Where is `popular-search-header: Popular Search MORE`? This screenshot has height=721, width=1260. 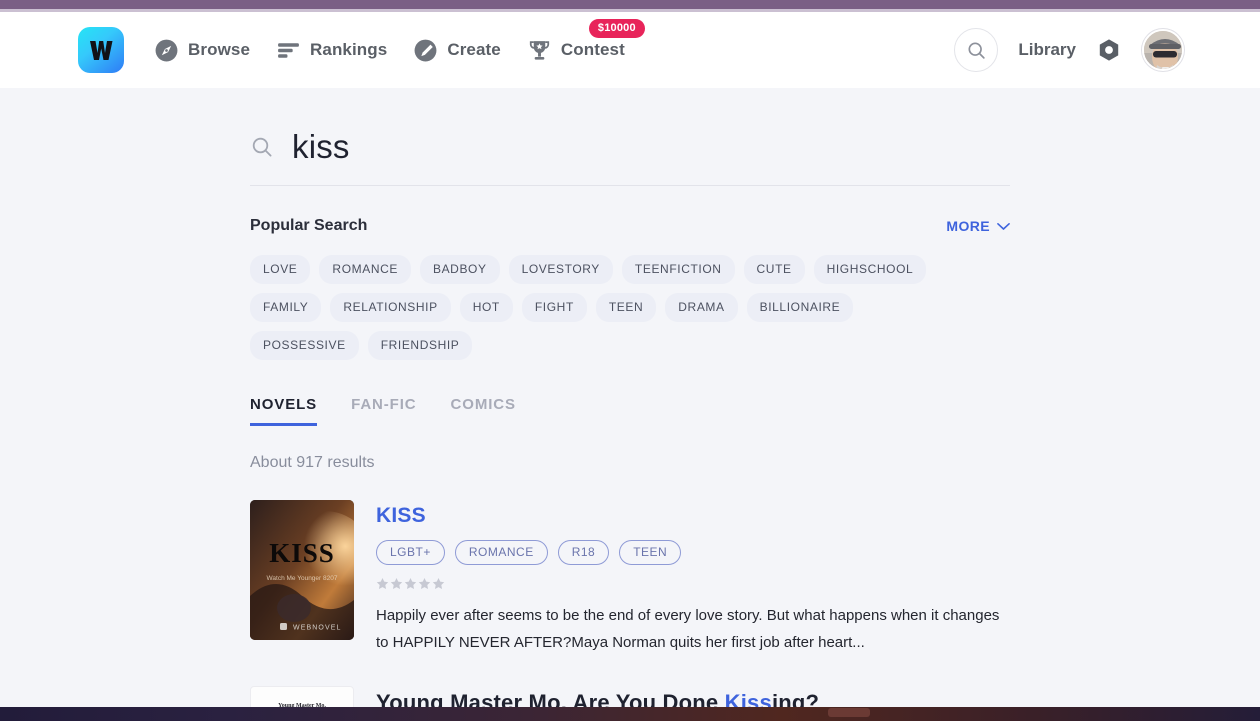
popular-search-header: Popular Search MORE is located at coordinates (630, 226).